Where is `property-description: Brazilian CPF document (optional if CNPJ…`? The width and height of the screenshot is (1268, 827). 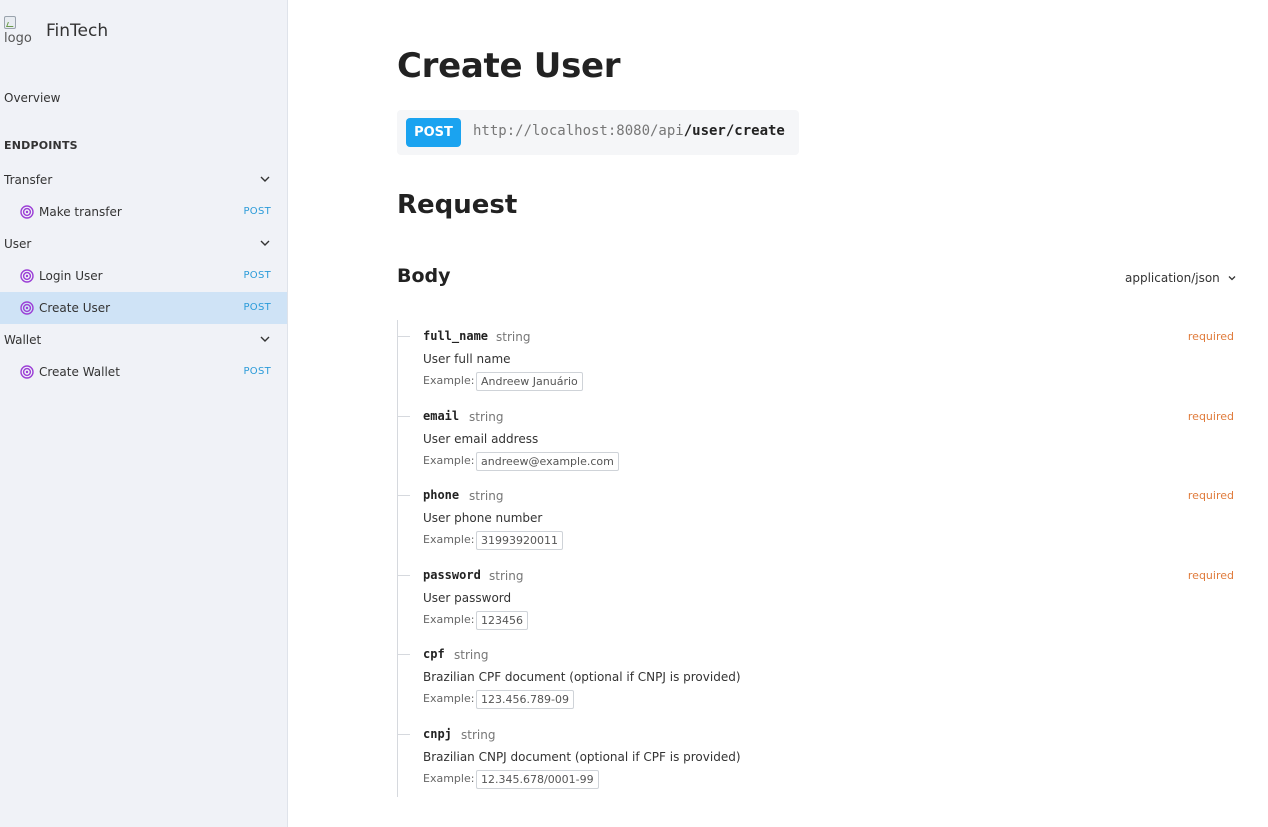 property-description: Brazilian CPF document (optional if CNPJ… is located at coordinates (582, 677).